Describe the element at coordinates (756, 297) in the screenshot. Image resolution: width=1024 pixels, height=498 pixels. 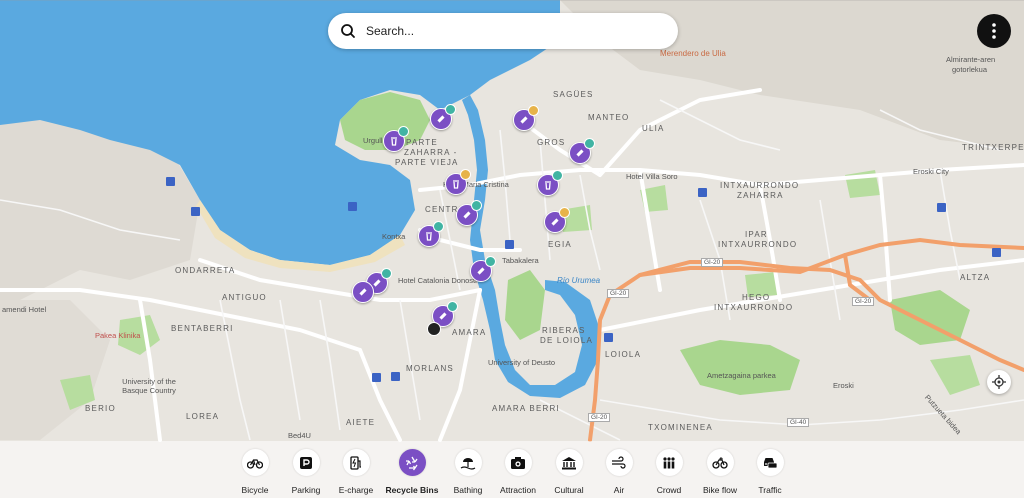
I see `map-label: HEGO` at that location.